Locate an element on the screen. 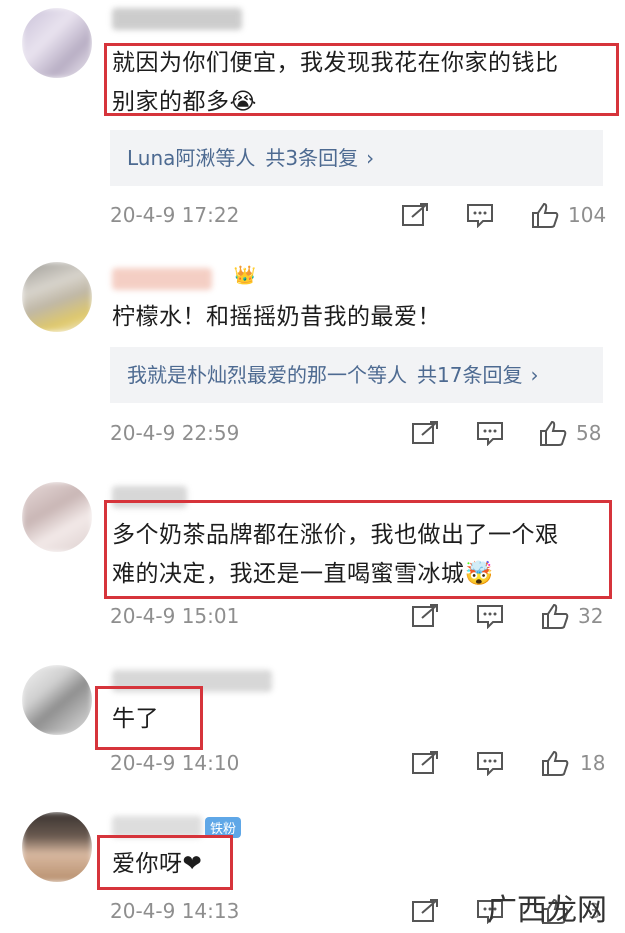 The image size is (625, 933). comment-meta: 20-4-9 14:10 18 is located at coordinates (360, 763).